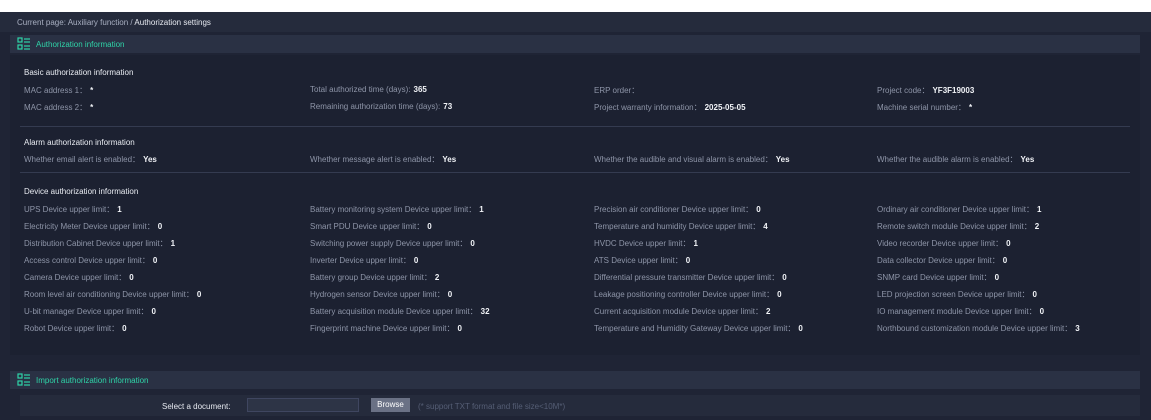  Describe the element at coordinates (69, 209) in the screenshot. I see `item-label: UPS Device upper limit：` at that location.